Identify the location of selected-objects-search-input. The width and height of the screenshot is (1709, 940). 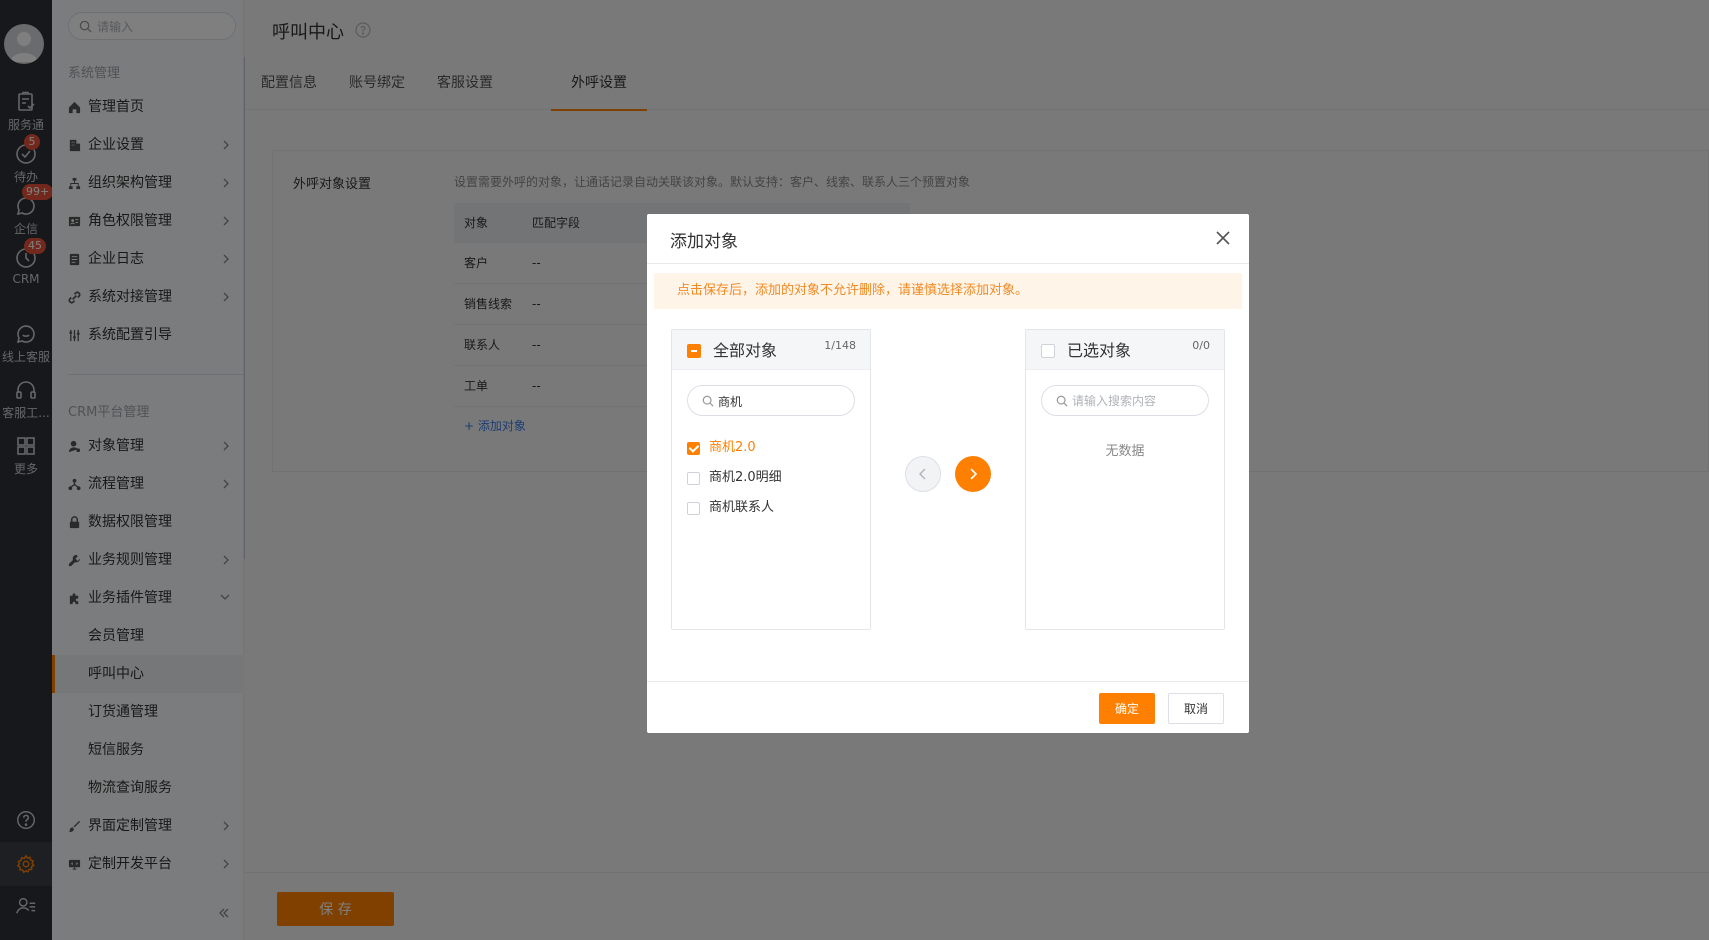
(1137, 401).